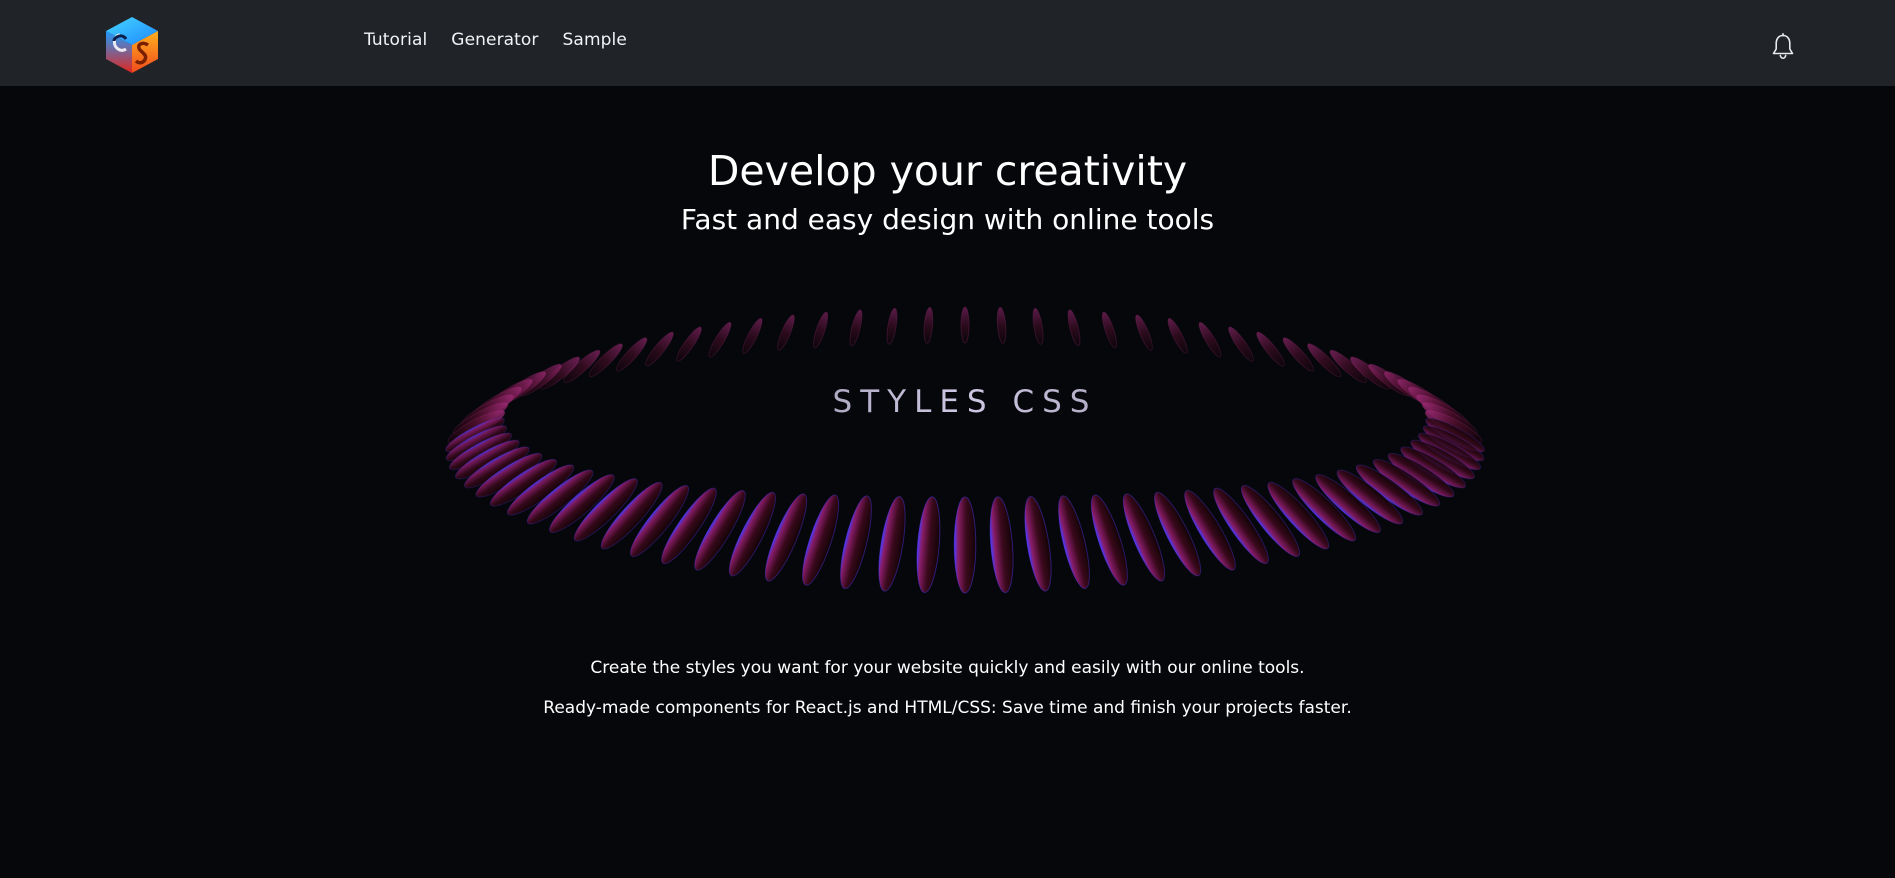  I want to click on hero-title: Develop your creativity, so click(947, 171).